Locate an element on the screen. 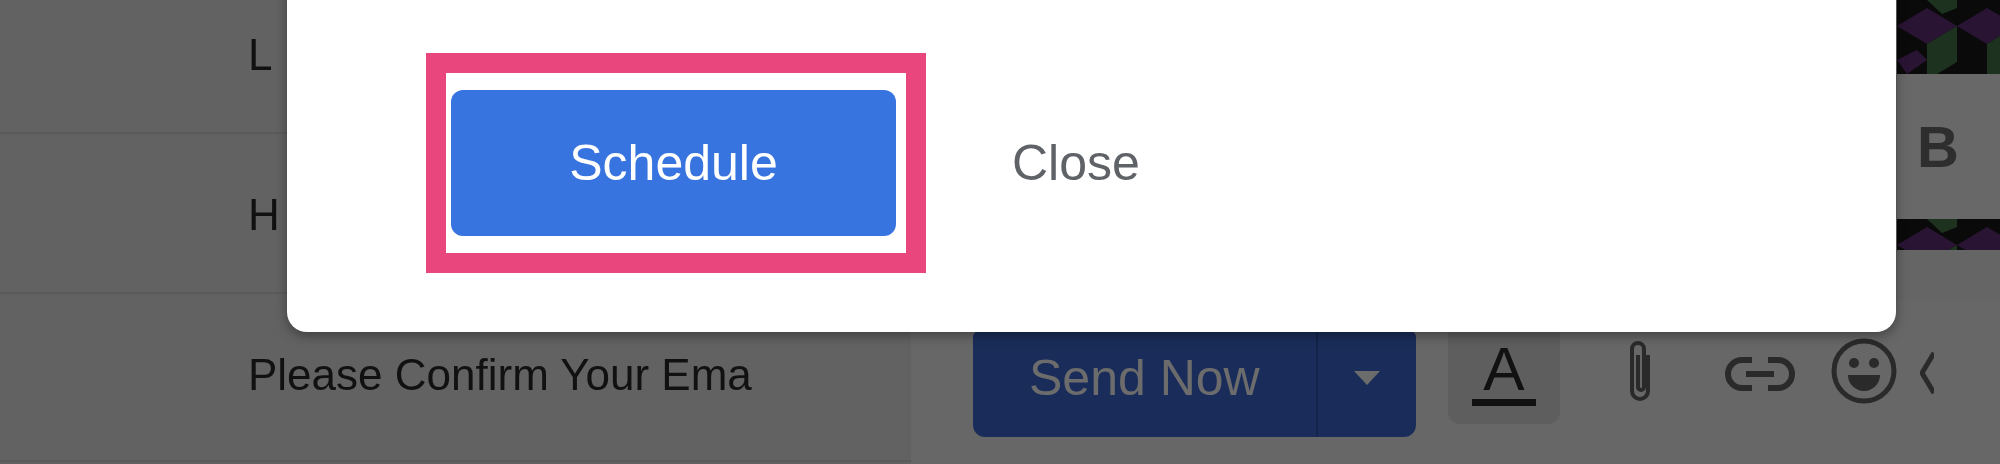 The width and height of the screenshot is (2000, 464). link-icon is located at coordinates (1760, 374).